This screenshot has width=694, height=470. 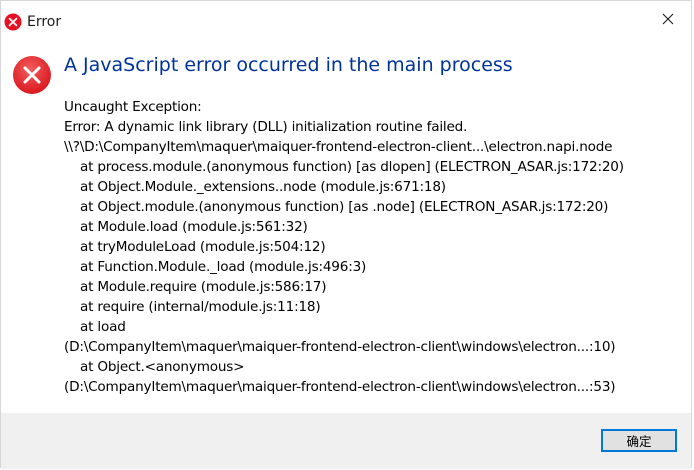 What do you see at coordinates (200, 307) in the screenshot?
I see `stack-trace-line: at require (internal/module.js:11:18)` at bounding box center [200, 307].